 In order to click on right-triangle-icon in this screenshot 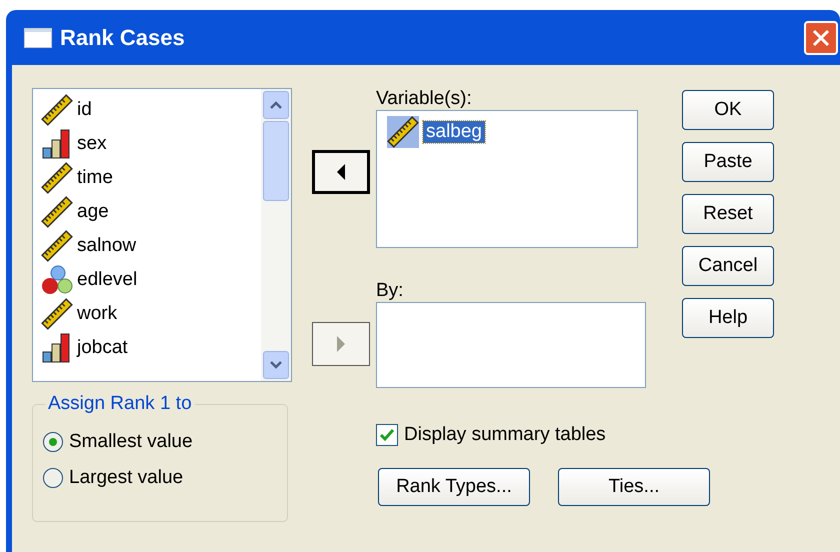, I will do `click(341, 344)`.